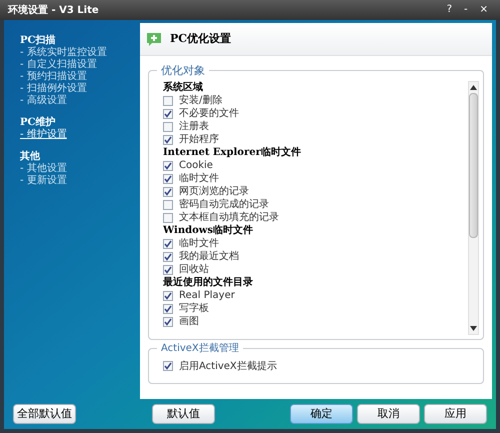 This screenshot has width=500, height=433. Describe the element at coordinates (201, 38) in the screenshot. I see `panel-title: PC优化设置` at that location.